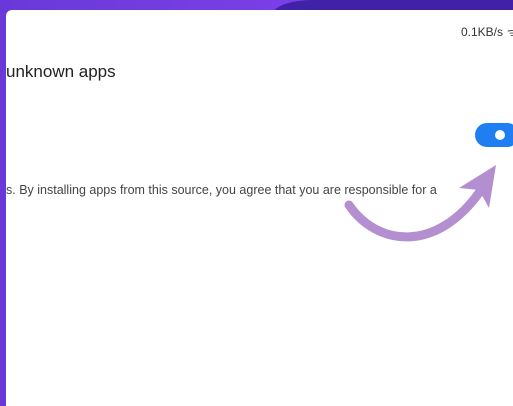  I want to click on wifi-icon: ᯤ, so click(510, 32).